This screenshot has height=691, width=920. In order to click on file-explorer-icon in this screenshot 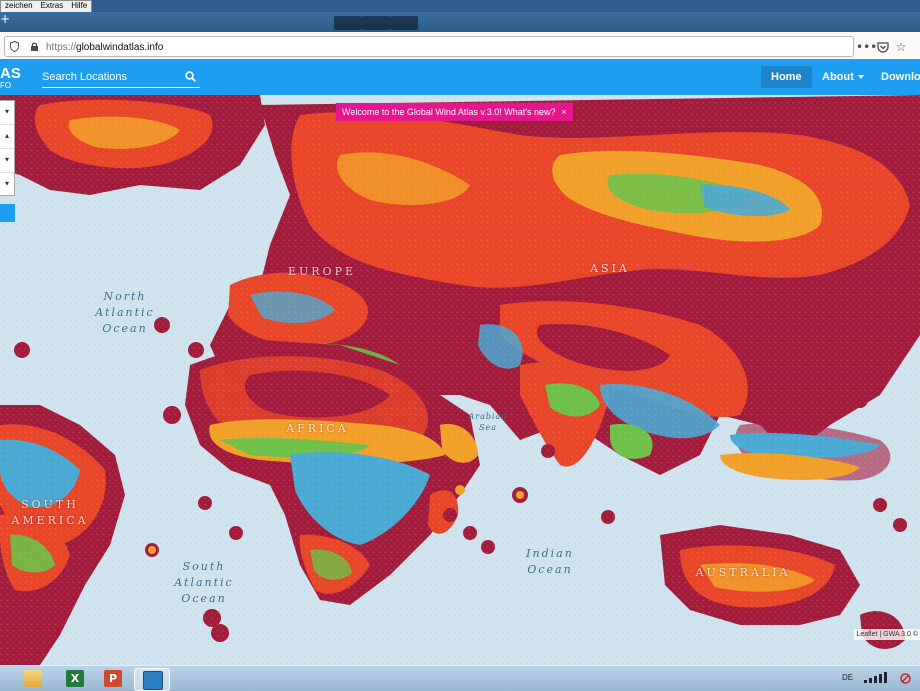, I will do `click(33, 678)`.